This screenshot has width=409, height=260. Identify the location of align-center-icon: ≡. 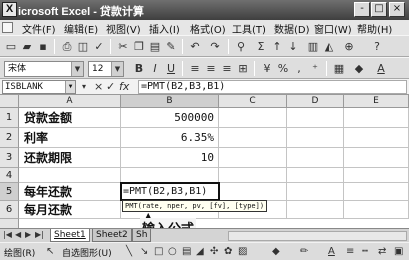
(211, 68).